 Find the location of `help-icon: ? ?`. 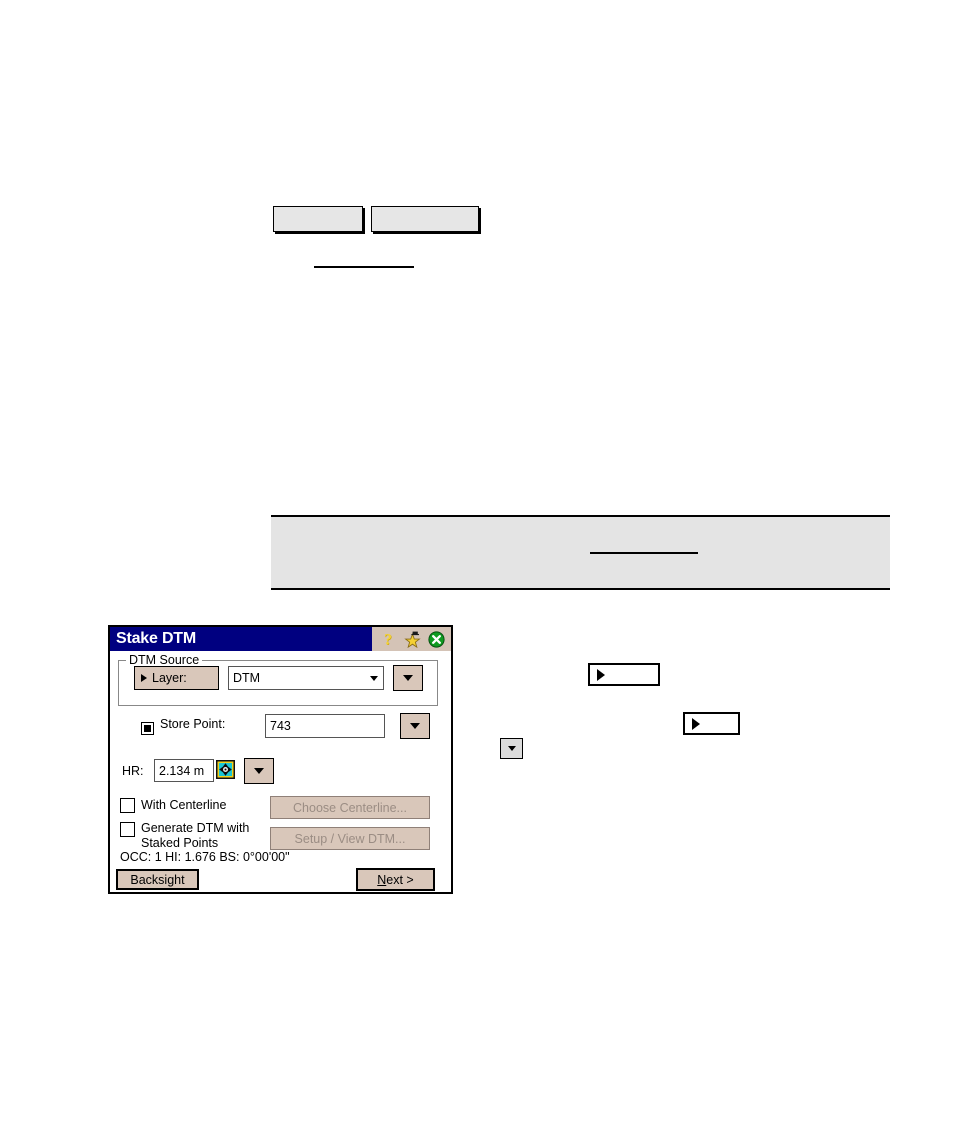

help-icon: ? ? is located at coordinates (388, 639).